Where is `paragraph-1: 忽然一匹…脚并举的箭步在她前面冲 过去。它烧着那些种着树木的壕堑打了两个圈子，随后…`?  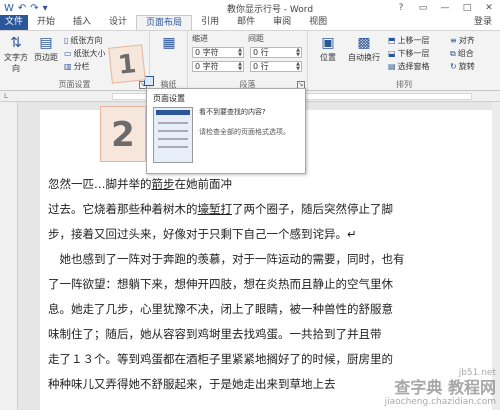
paragraph-1: 忽然一匹…脚并举的箭步在她前面冲 过去。它烧着那些种着树木的壕堑打了两个圈子，随后… is located at coordinates (243, 209).